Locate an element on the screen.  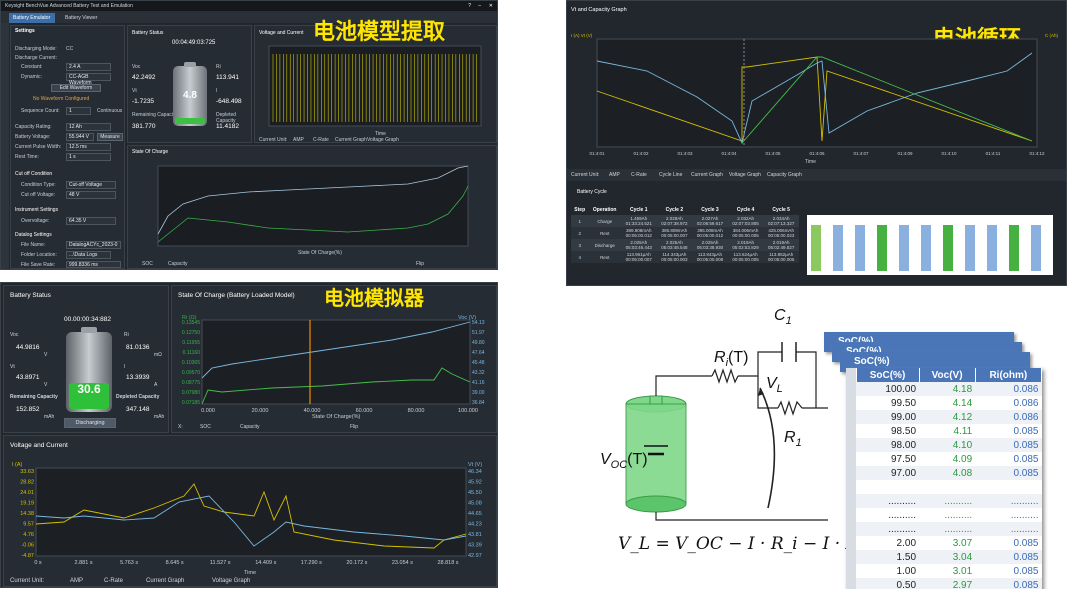
dynamic-select: CC-AGB Waveform is located at coordinates (88, 79).